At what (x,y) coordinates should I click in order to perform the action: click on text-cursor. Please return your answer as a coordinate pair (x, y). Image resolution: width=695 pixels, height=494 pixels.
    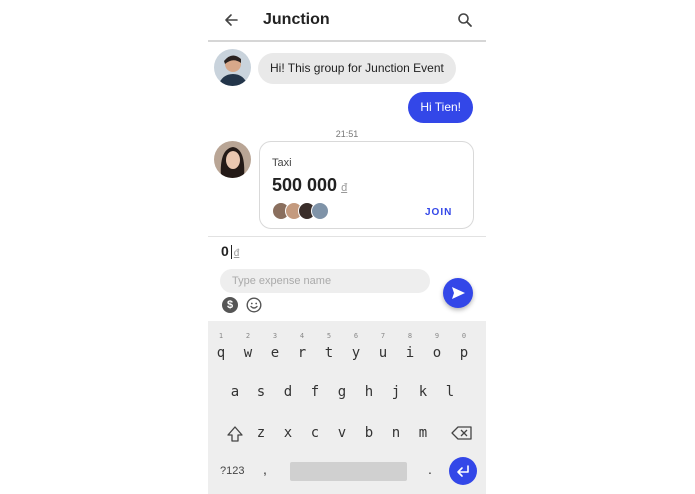
    Looking at the image, I should click on (231, 252).